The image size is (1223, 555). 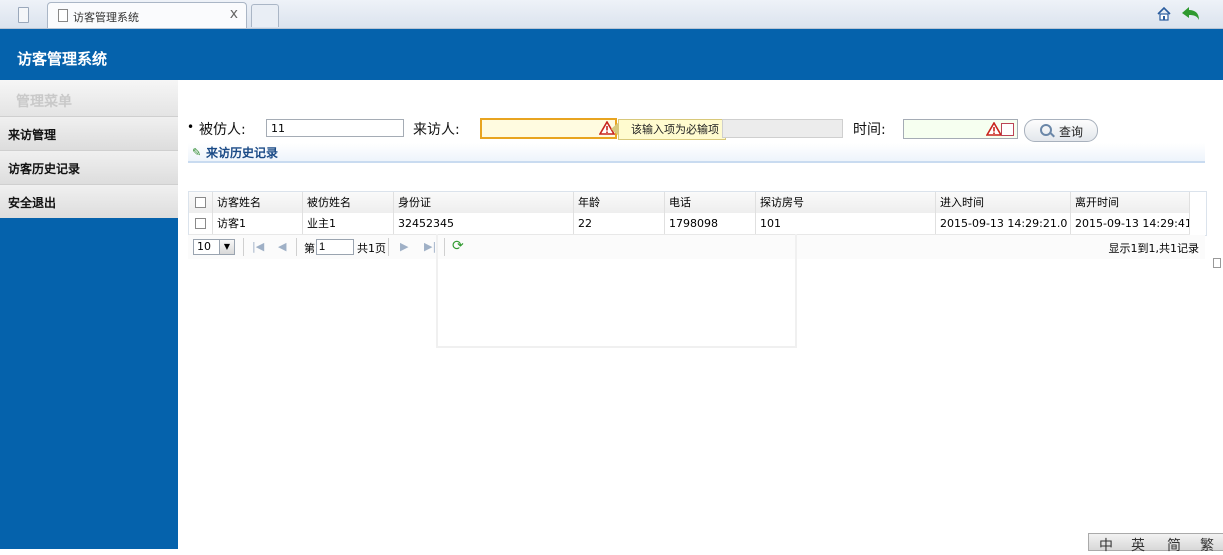 I want to click on menu-title: 管理菜单, so click(x=44, y=102).